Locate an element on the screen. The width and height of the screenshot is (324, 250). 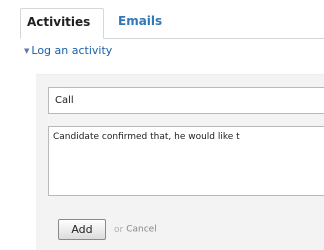
log-activity-link: Log an activity is located at coordinates (71, 50).